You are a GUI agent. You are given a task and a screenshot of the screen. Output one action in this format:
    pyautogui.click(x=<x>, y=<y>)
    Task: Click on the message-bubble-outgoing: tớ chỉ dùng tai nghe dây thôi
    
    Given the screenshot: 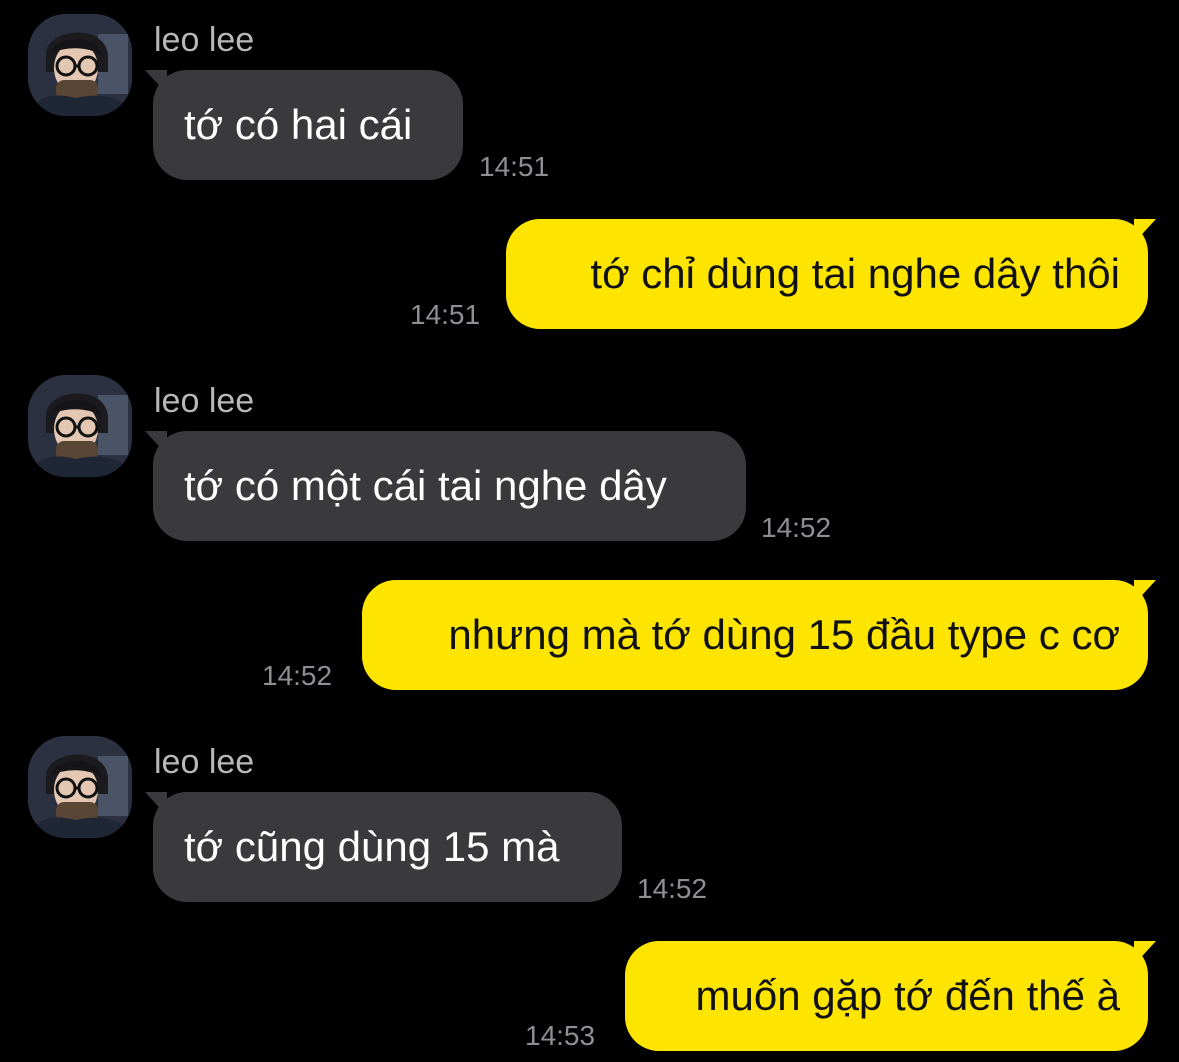 What is the action you would take?
    pyautogui.click(x=831, y=274)
    